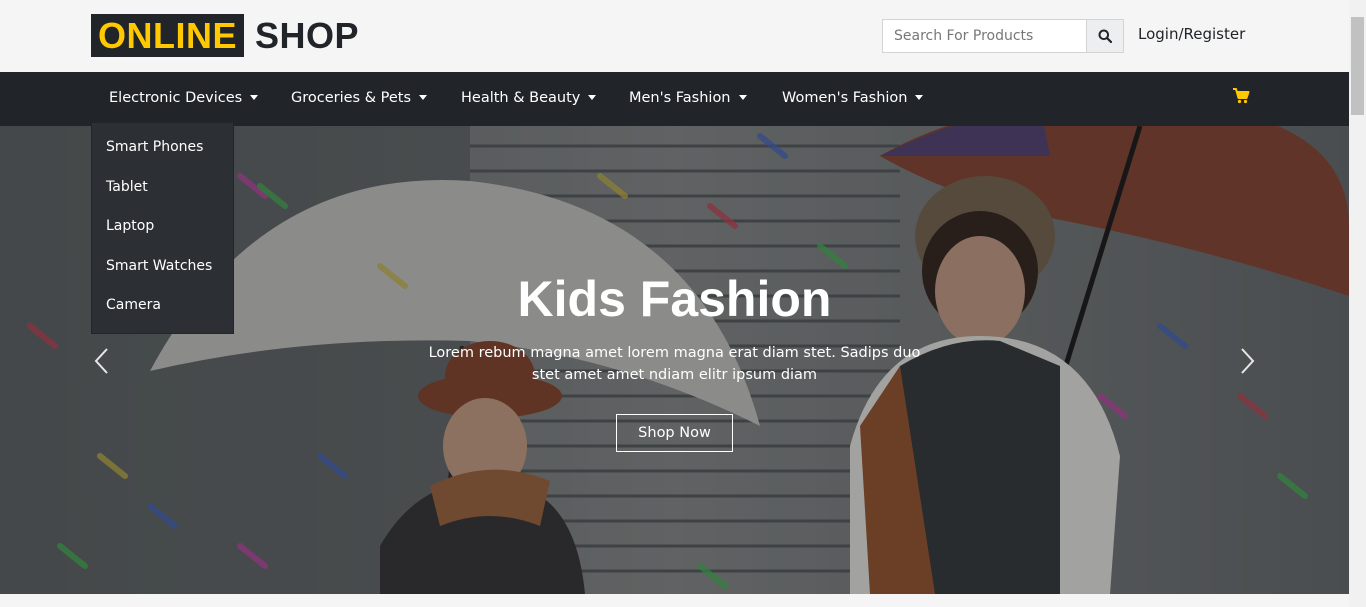 This screenshot has height=607, width=1366. Describe the element at coordinates (102, 361) in the screenshot. I see `chevron-left-icon` at that location.